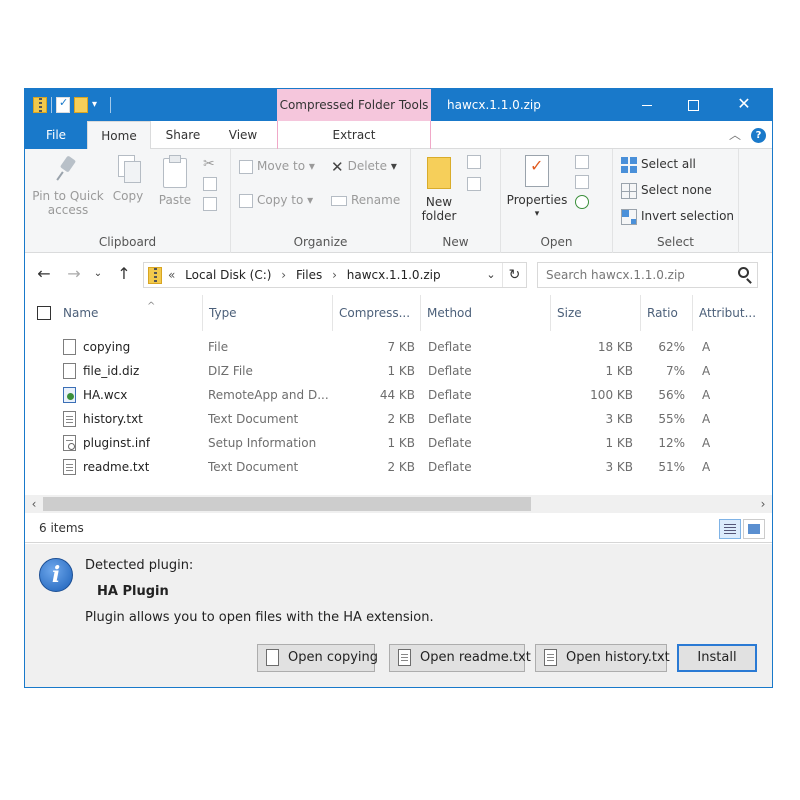 The image size is (800, 800). Describe the element at coordinates (210, 164) in the screenshot. I see `cut-icon: ✂` at that location.